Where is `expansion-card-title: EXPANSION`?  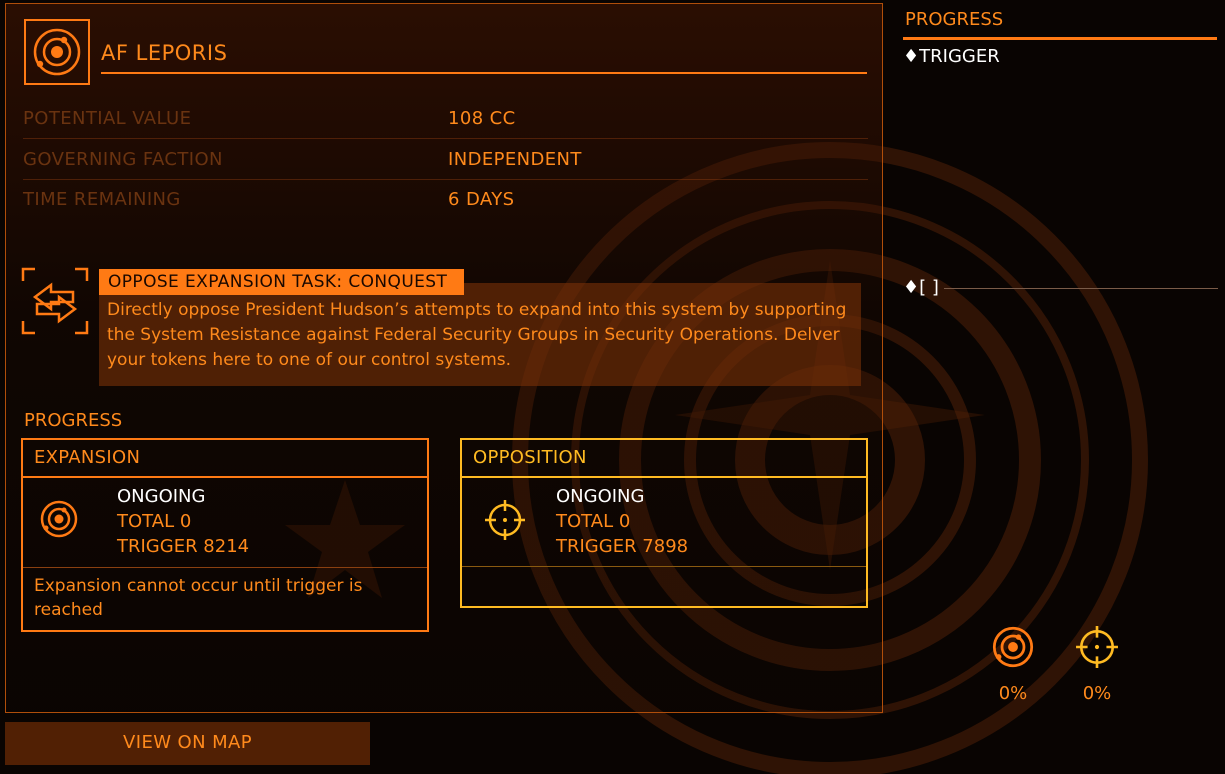 expansion-card-title: EXPANSION is located at coordinates (225, 459).